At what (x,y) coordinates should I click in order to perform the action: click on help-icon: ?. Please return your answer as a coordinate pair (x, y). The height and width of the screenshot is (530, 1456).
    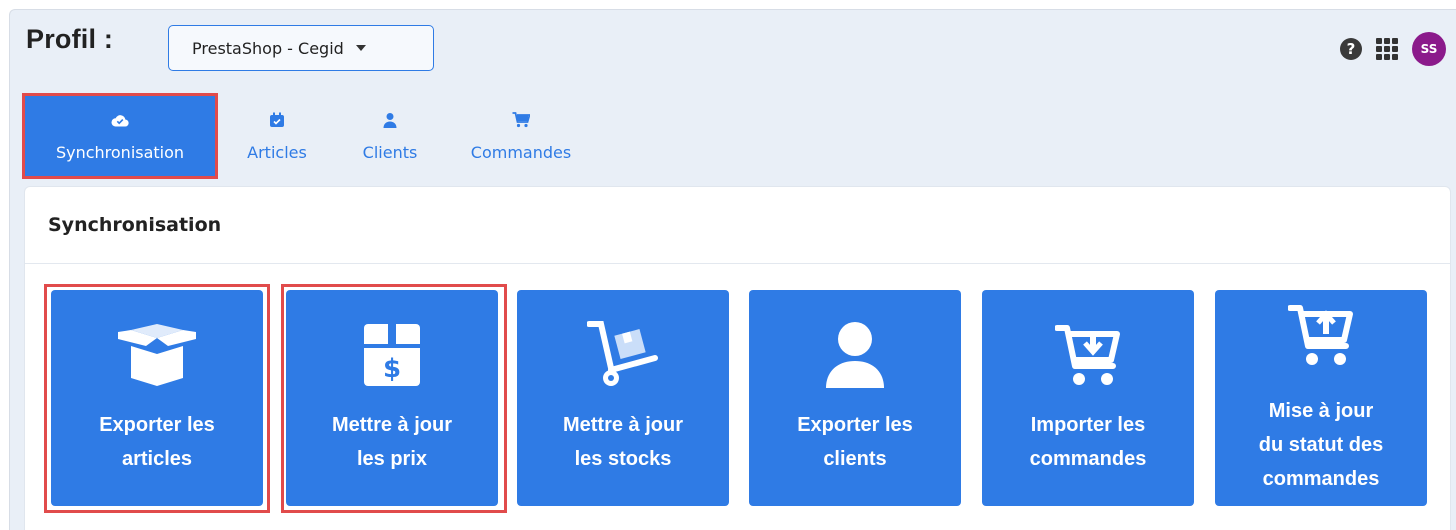
    Looking at the image, I should click on (1351, 49).